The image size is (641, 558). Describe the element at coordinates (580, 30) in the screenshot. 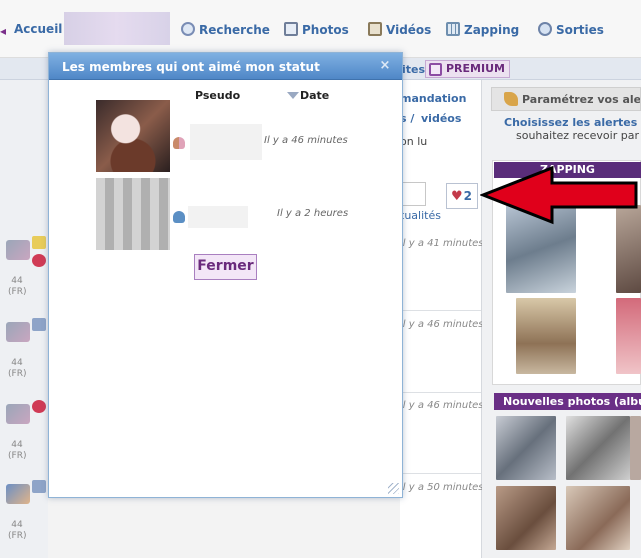

I see `nav-sorties-label: Sorties` at that location.